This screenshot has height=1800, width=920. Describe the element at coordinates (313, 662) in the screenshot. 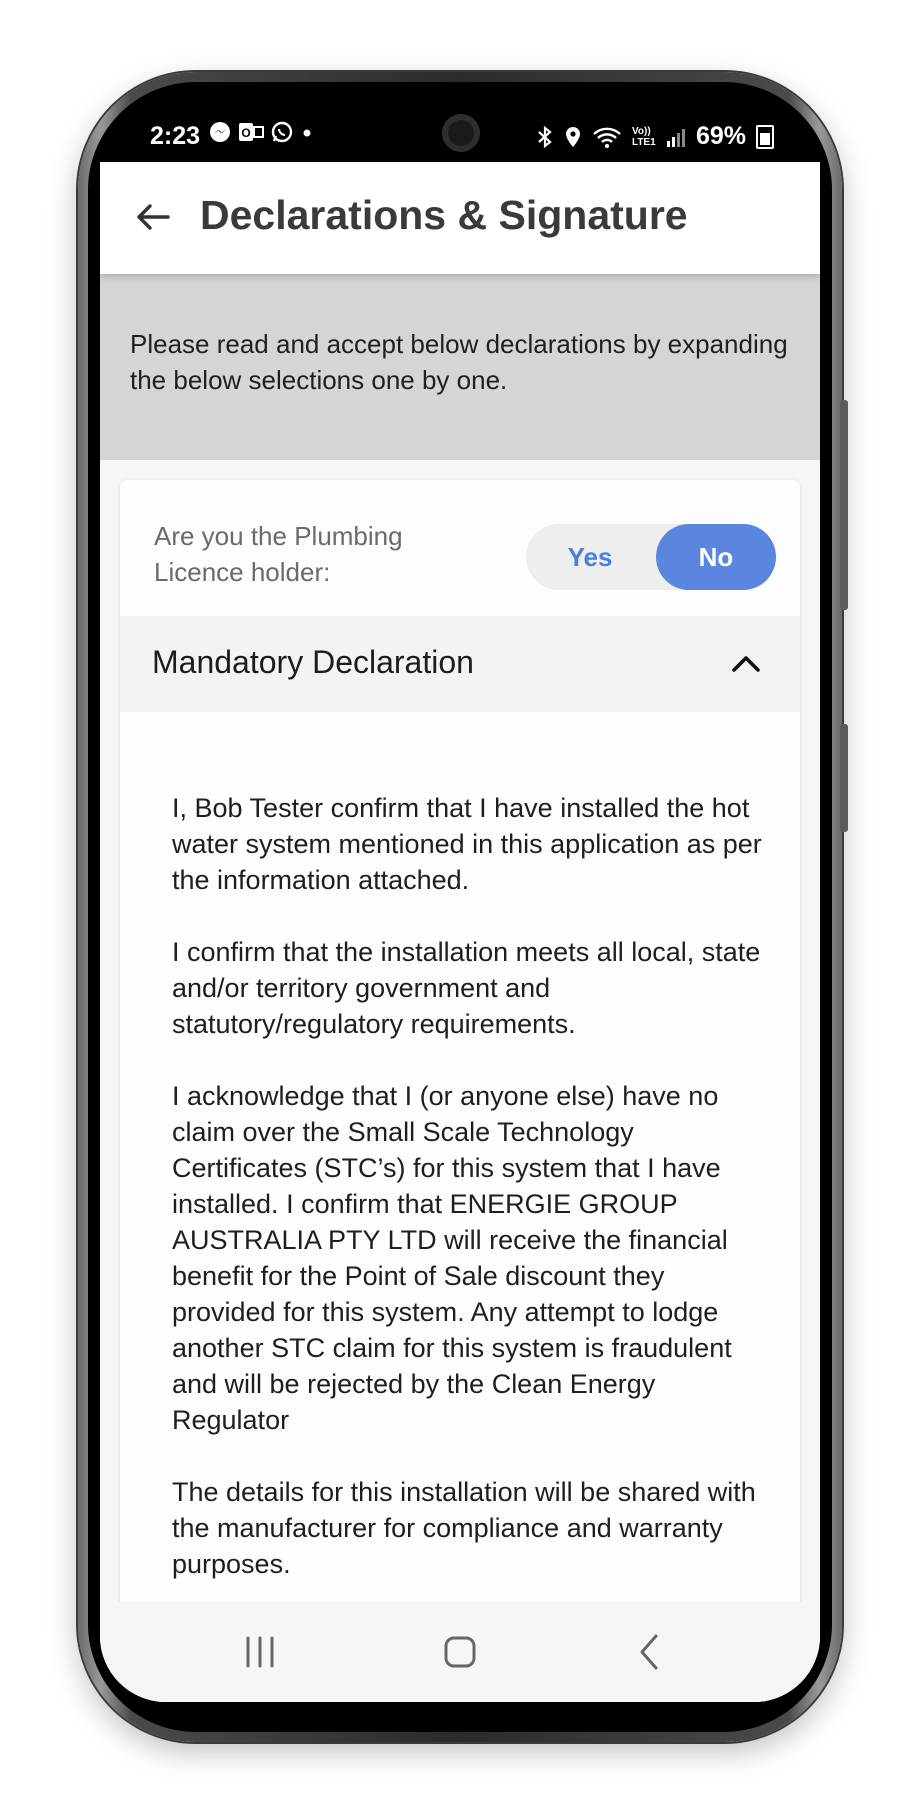

I see `accordion-title: Mandatory Declaration` at that location.